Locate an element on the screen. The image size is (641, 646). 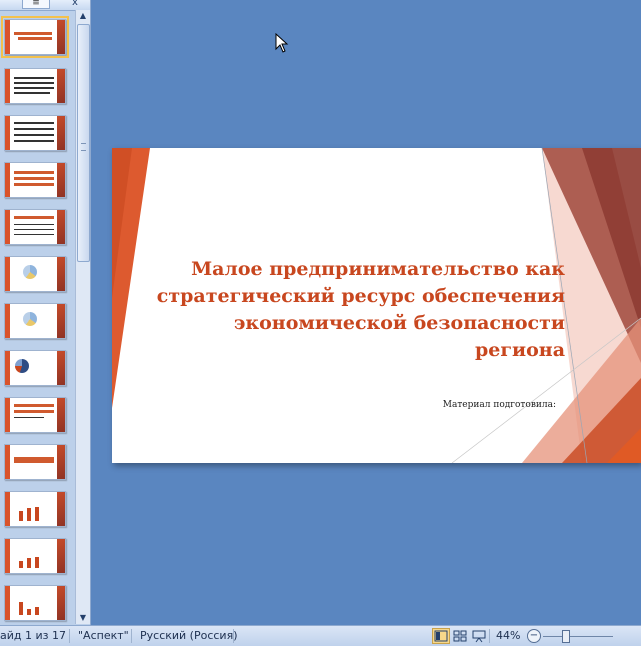
scroll-up-icon: ▲ is located at coordinates (83, 16).